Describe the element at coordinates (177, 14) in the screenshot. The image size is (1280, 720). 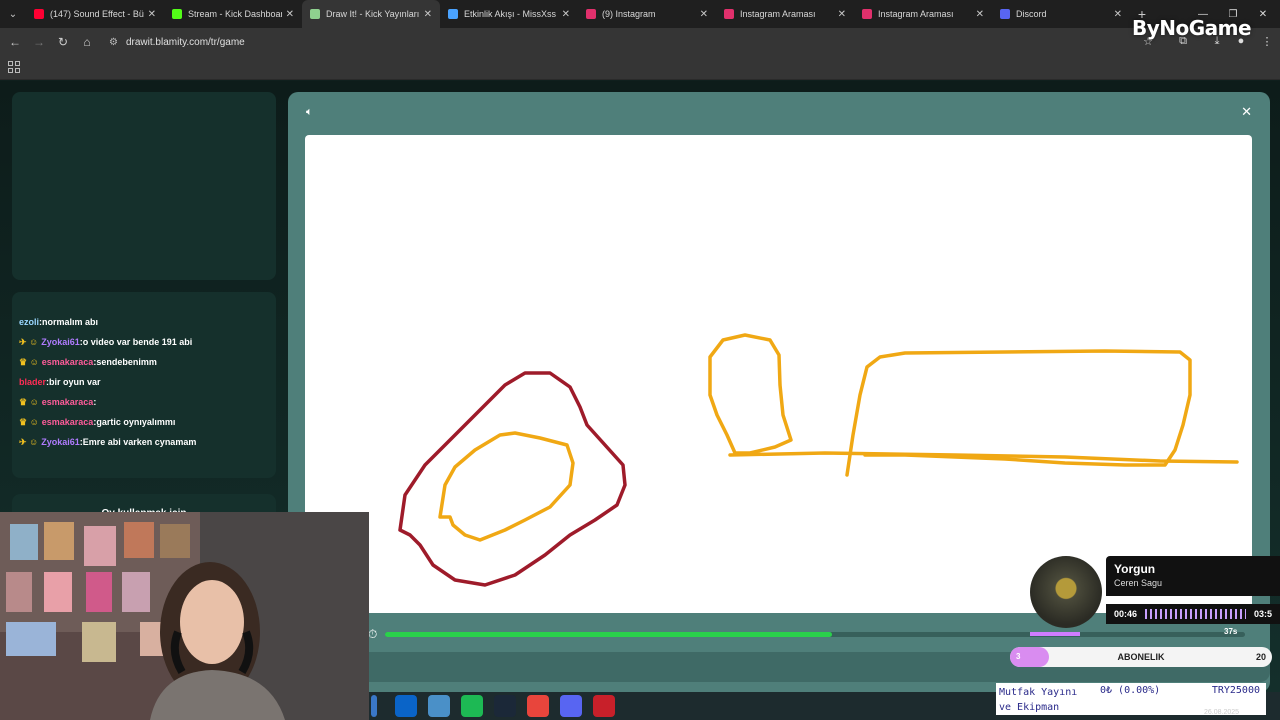
I see `kick-icon` at that location.